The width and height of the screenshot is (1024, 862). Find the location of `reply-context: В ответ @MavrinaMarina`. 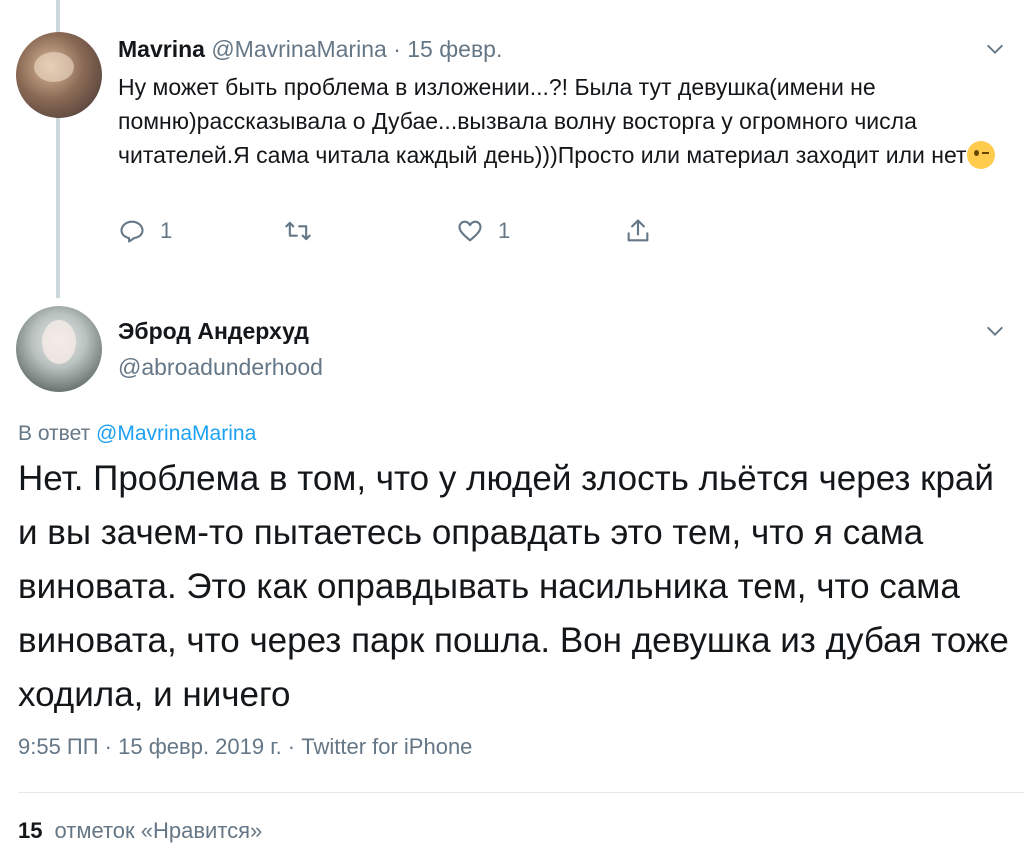

reply-context: В ответ @MavrinaMarina is located at coordinates (137, 434).